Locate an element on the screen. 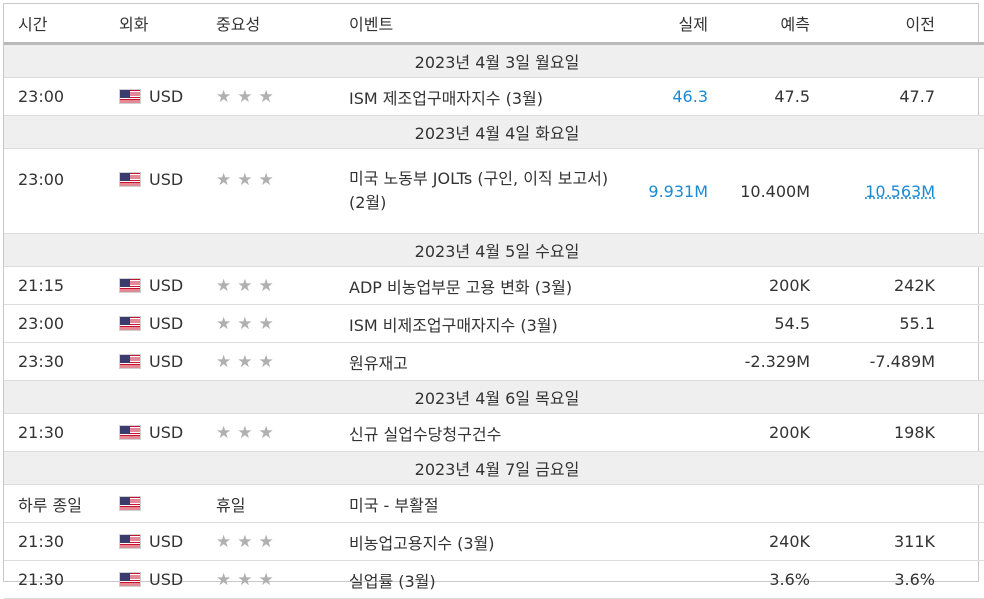  event-row: 23:30 USD ★★★ 원유재고 -2.329M -7.489M is located at coordinates (494, 361).